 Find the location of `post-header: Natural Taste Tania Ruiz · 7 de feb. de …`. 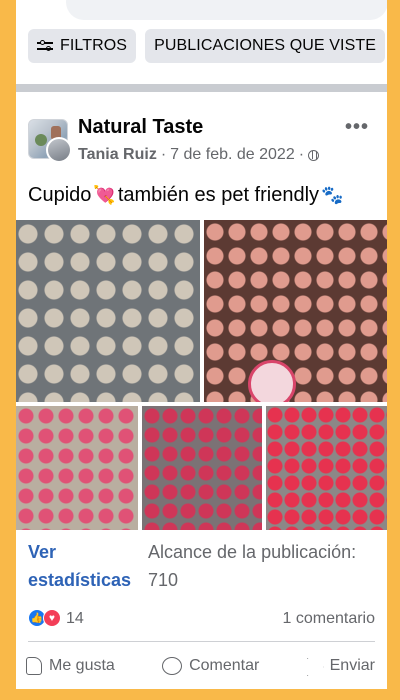

post-header: Natural Taste Tania Ruiz · 7 de feb. de … is located at coordinates (201, 142).